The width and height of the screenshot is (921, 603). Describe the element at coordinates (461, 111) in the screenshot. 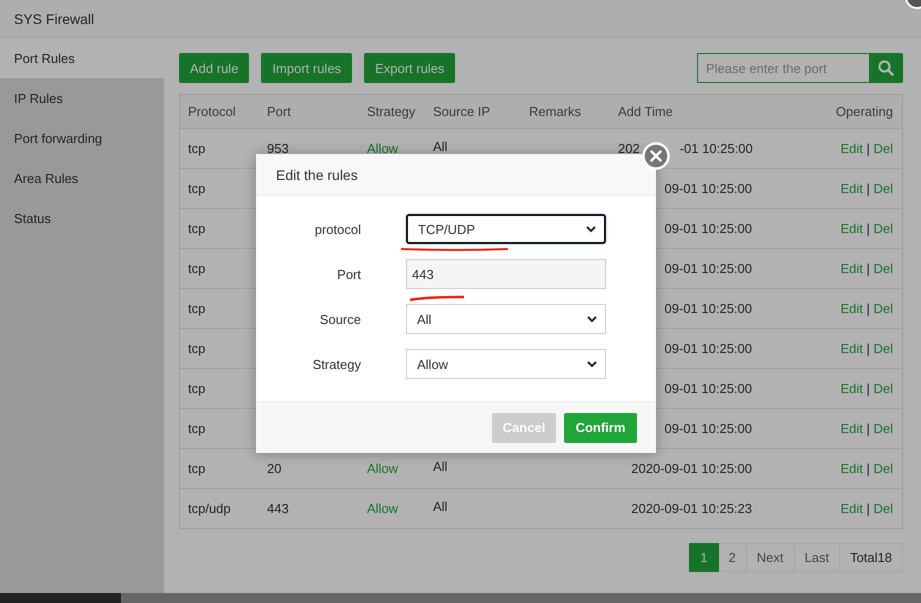

I see `column-header: Source IP` at that location.